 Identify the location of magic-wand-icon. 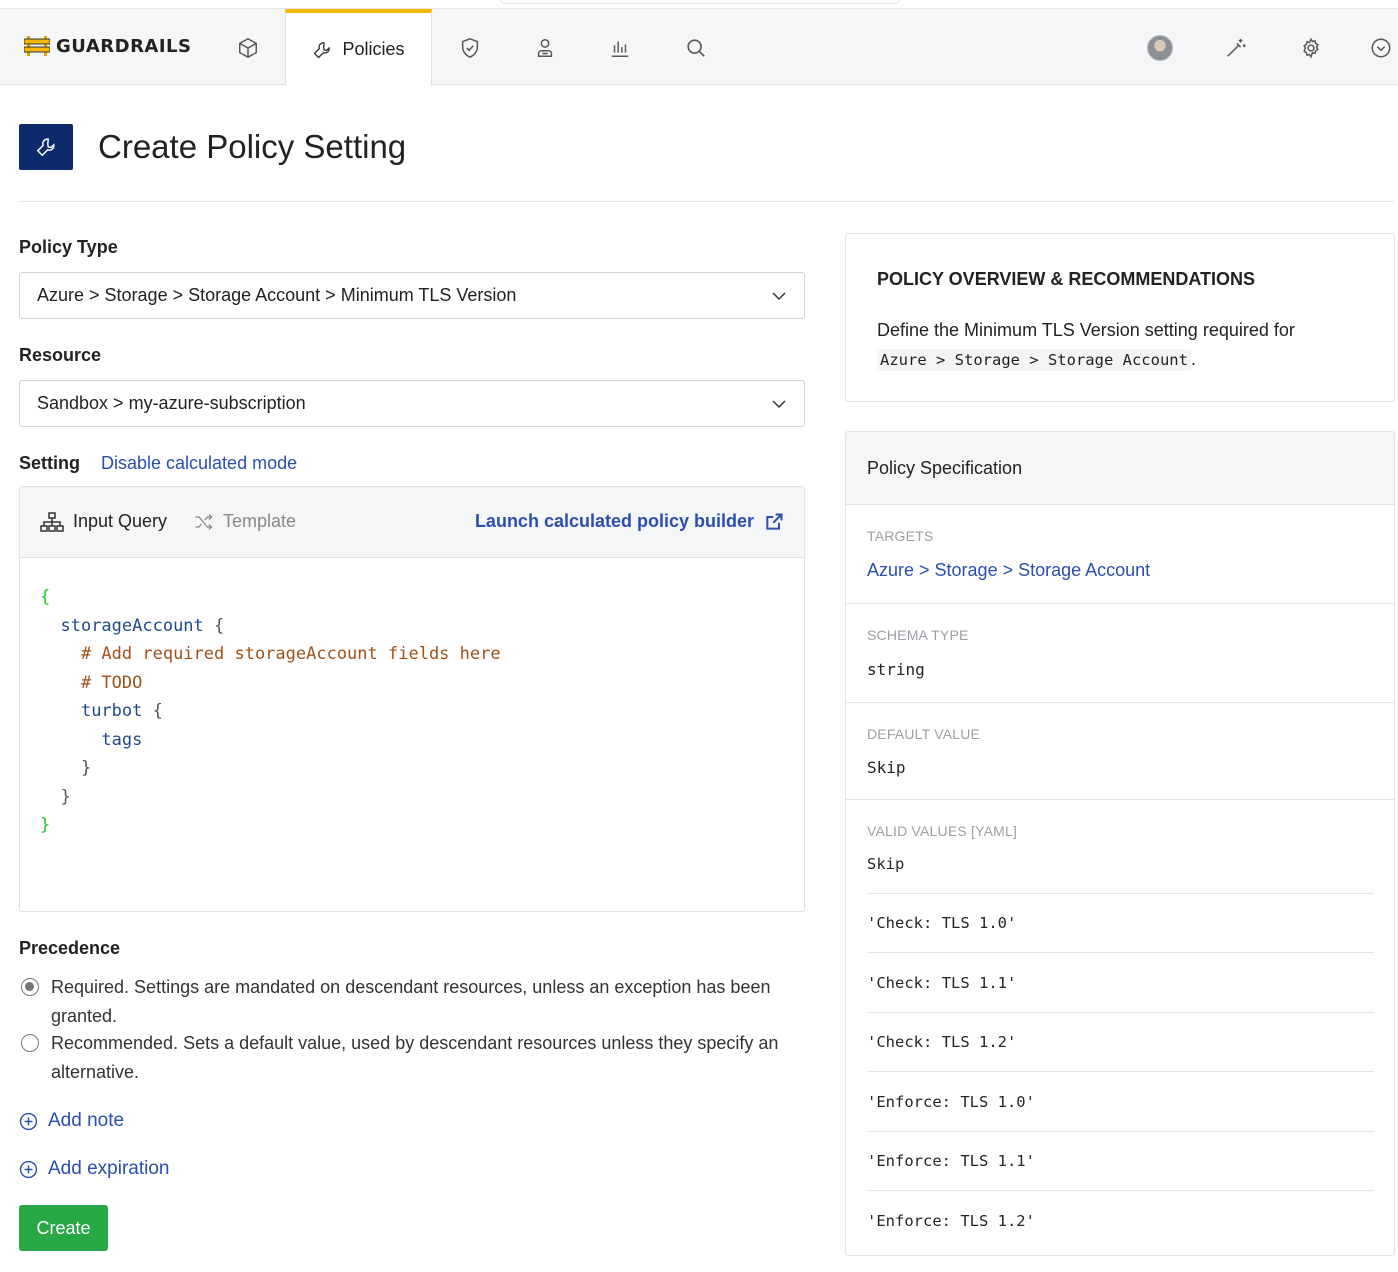
(1236, 48).